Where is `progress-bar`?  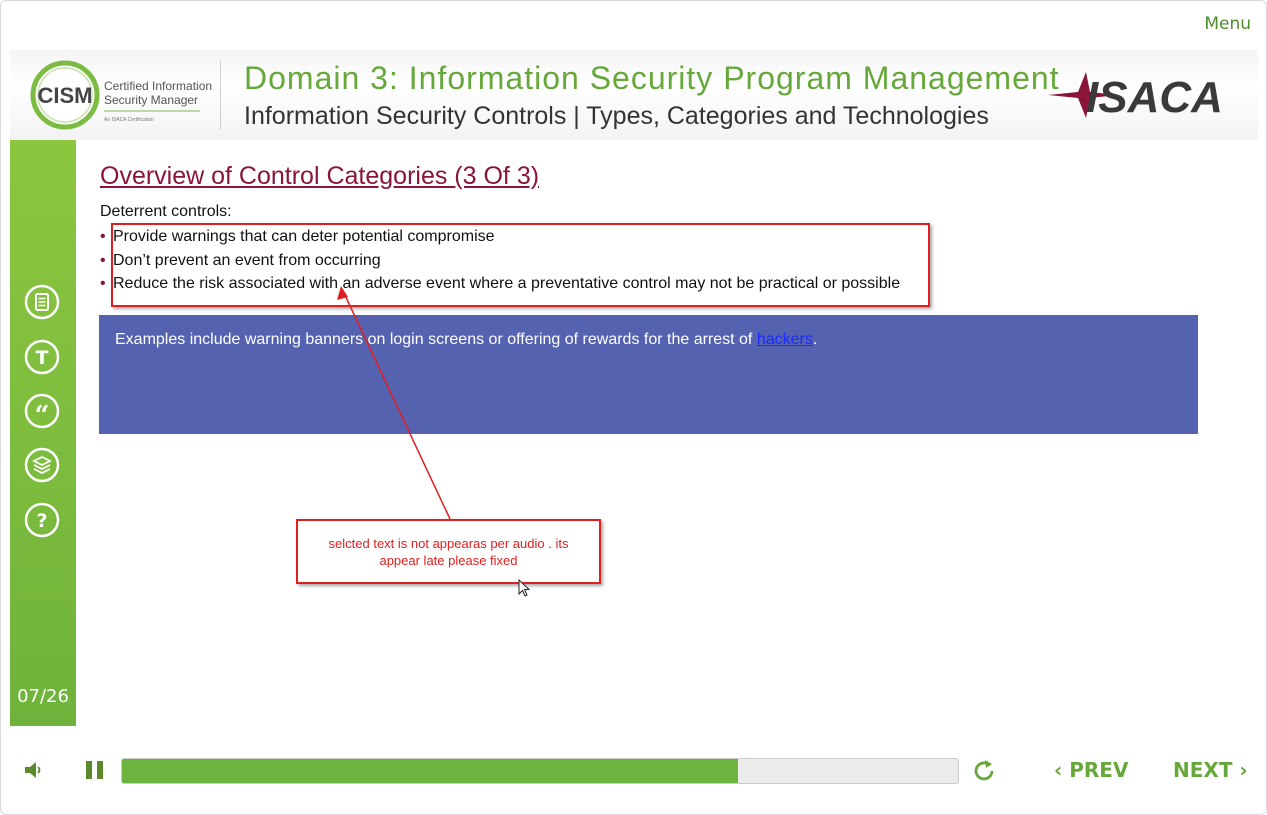 progress-bar is located at coordinates (540, 771).